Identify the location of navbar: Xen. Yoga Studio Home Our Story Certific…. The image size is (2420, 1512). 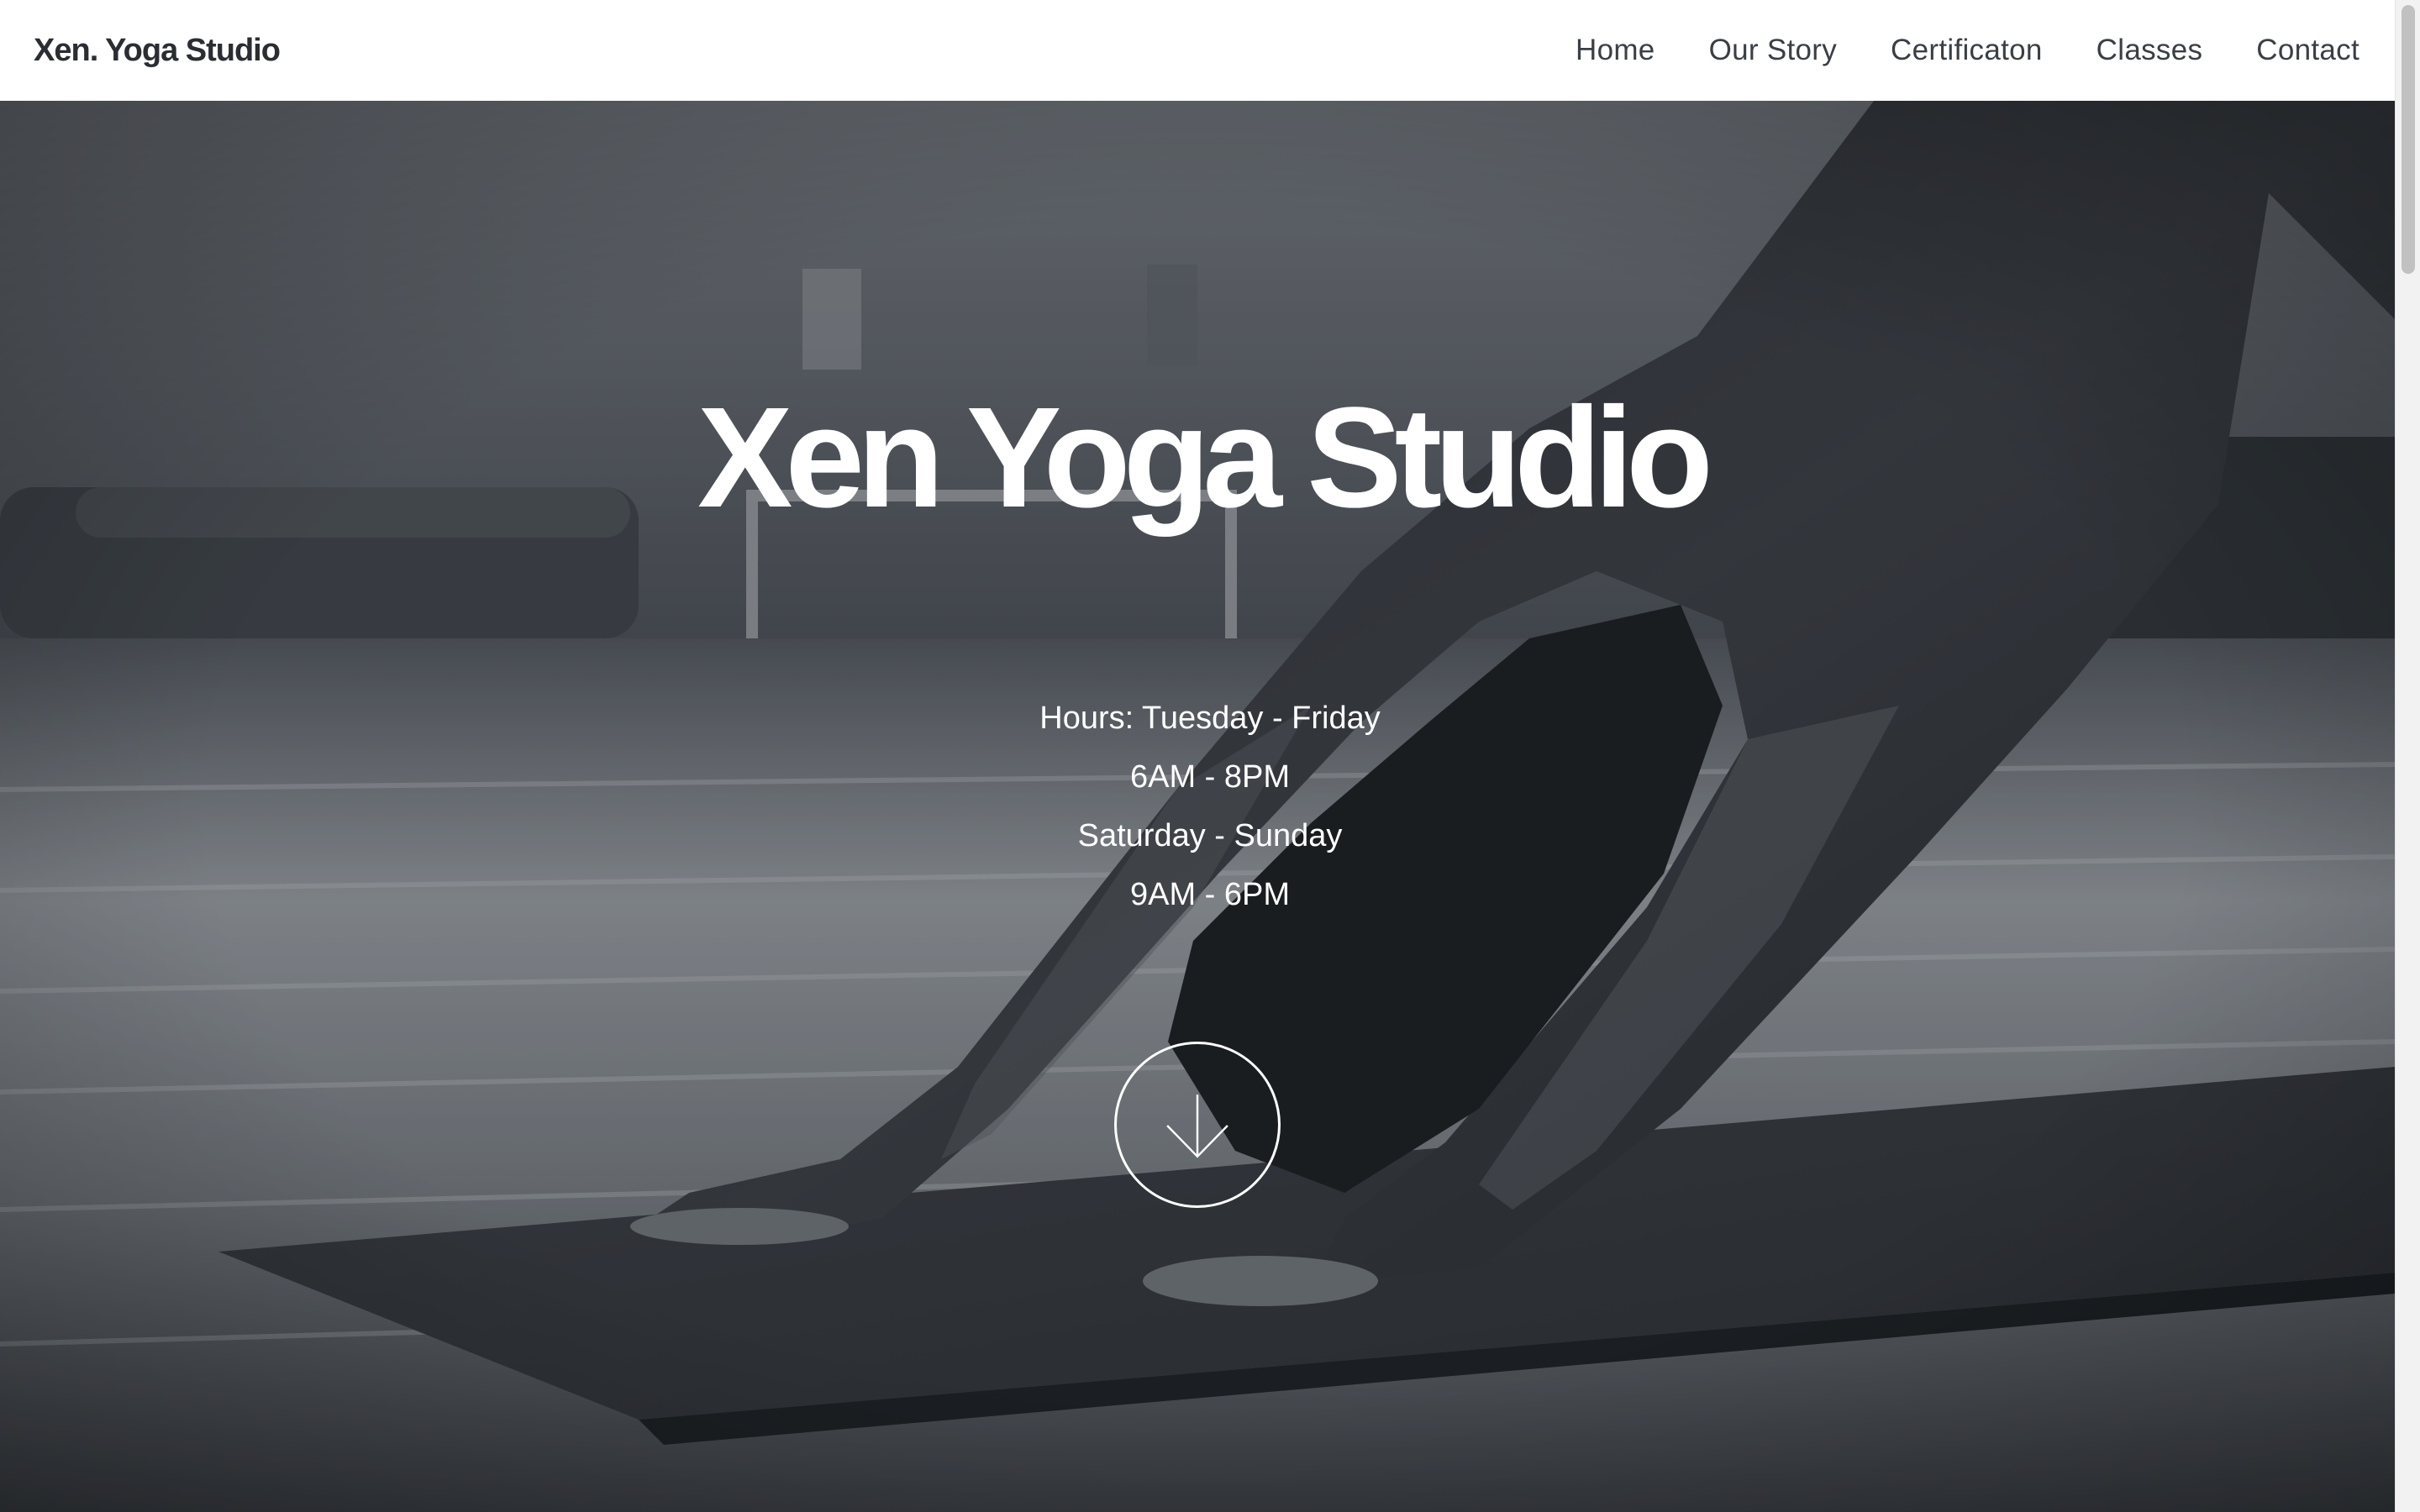
(1197, 50).